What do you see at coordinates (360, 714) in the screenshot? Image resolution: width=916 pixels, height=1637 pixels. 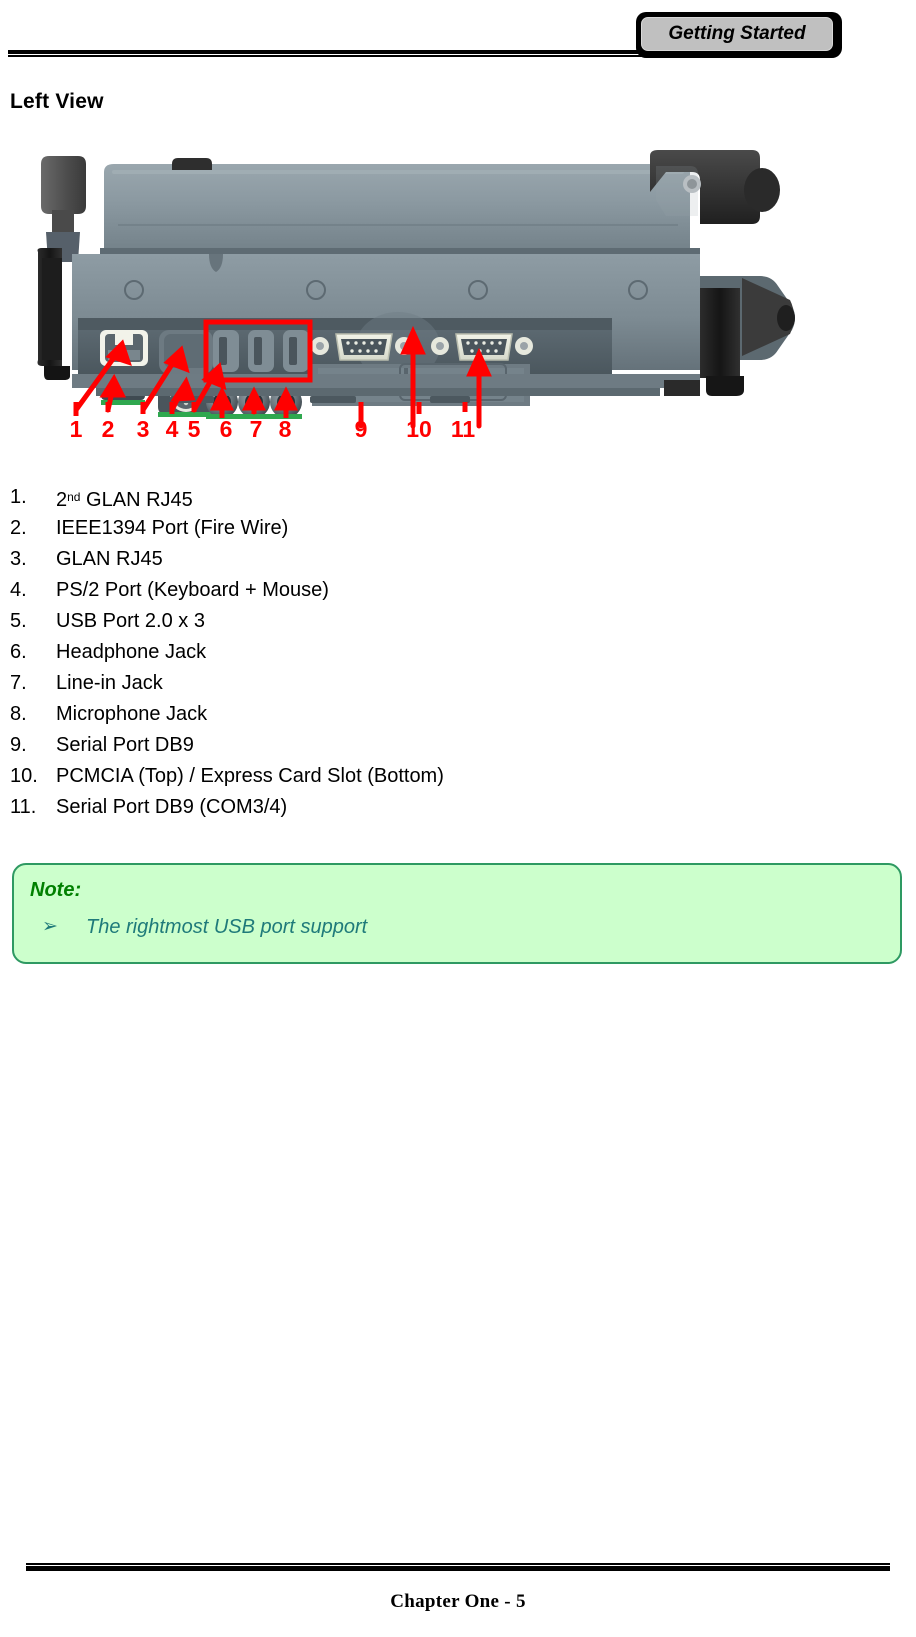 I see `list-item: 8. Microphone Jack` at bounding box center [360, 714].